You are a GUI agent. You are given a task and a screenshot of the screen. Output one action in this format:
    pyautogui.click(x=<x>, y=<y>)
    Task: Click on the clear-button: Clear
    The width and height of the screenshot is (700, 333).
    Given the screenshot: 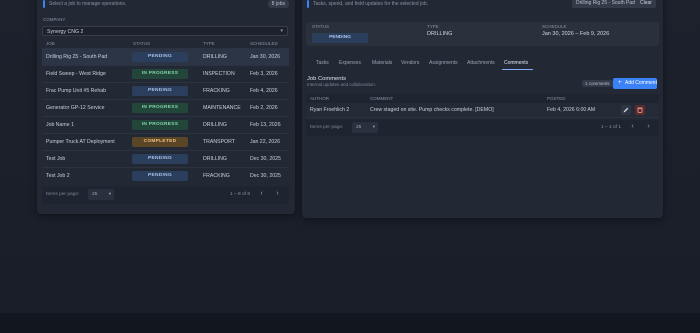 What is the action you would take?
    pyautogui.click(x=646, y=4)
    